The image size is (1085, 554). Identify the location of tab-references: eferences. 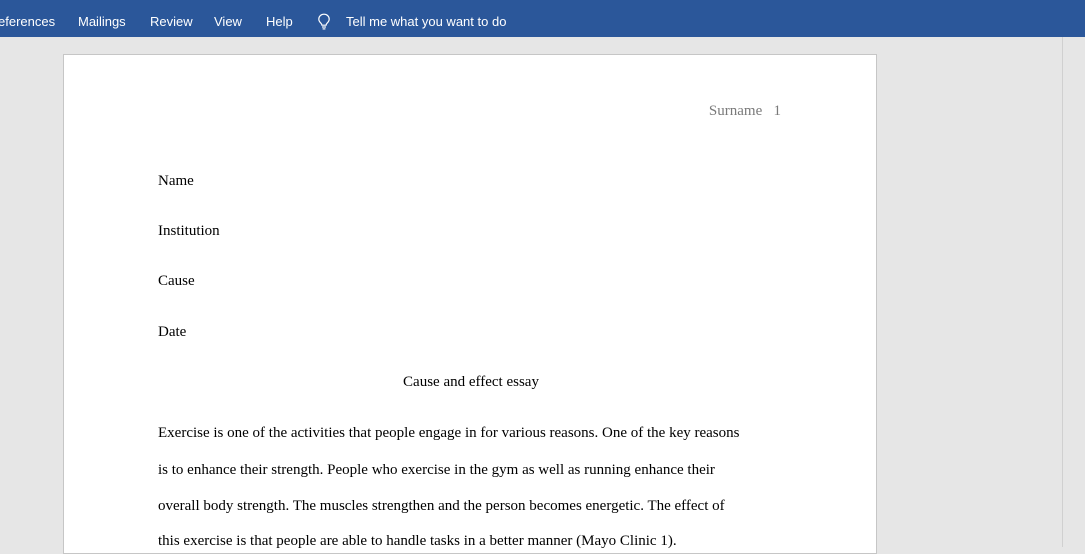
(27, 18).